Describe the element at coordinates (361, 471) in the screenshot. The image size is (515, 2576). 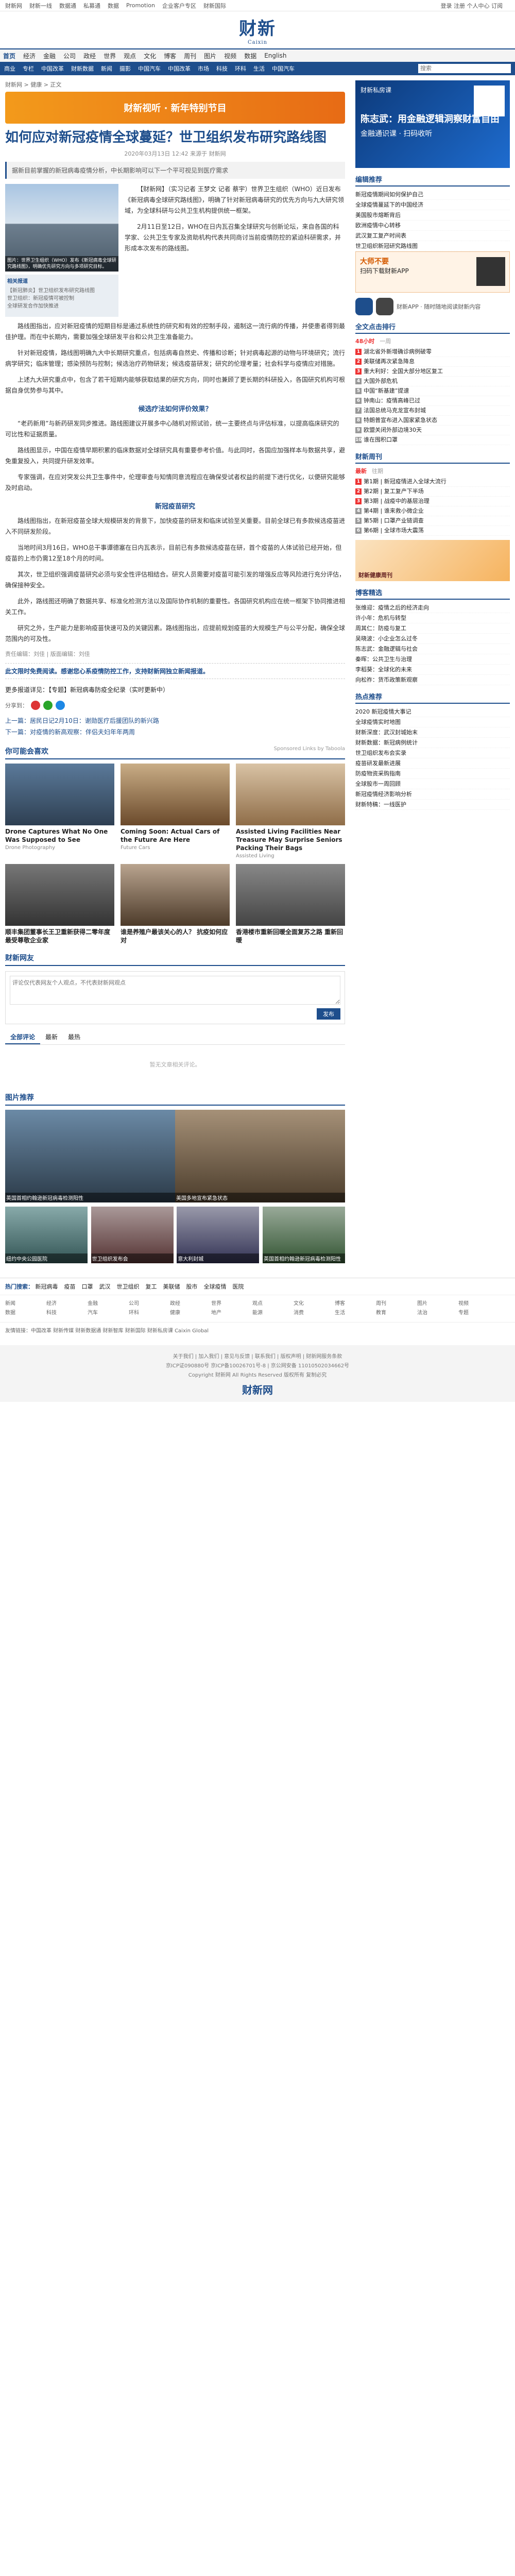
I see `tab-latest: 最新` at that location.